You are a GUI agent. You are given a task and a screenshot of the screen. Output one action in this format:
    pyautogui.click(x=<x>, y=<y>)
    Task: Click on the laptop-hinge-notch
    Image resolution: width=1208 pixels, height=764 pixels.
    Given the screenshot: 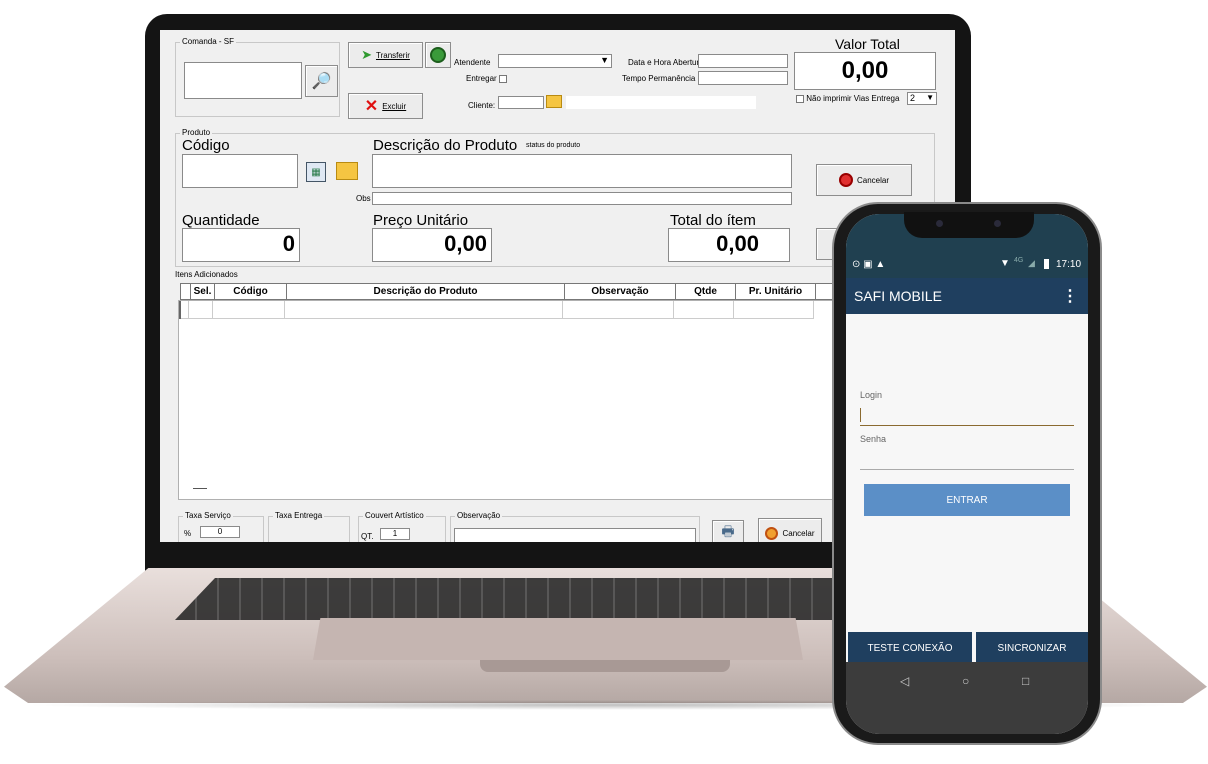 What is the action you would take?
    pyautogui.click(x=605, y=666)
    